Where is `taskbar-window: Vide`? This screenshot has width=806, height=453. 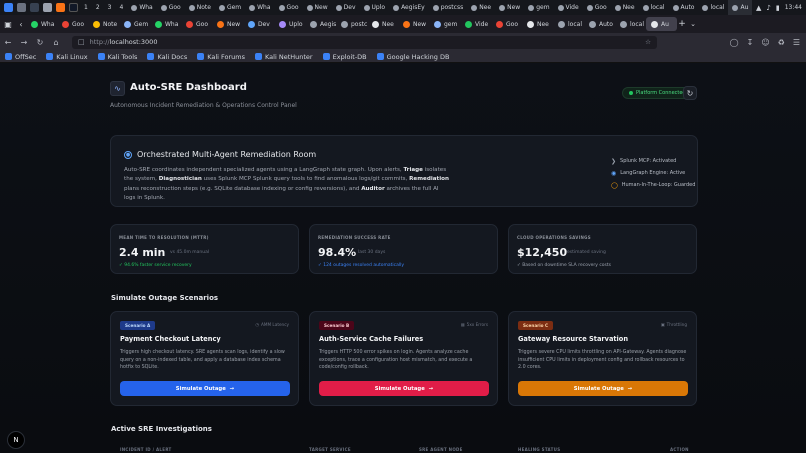
taskbar-window: Vide is located at coordinates (568, 7).